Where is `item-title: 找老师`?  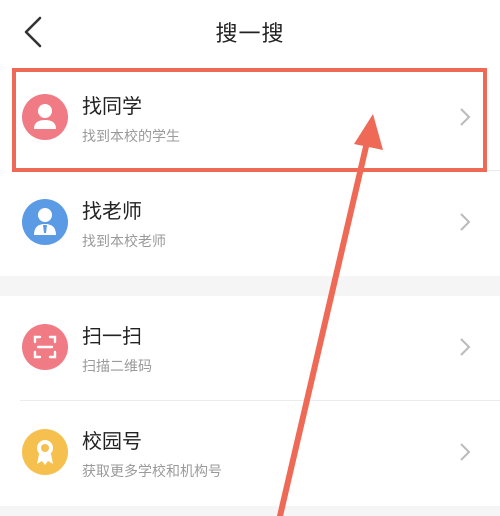 item-title: 找老师 is located at coordinates (112, 211).